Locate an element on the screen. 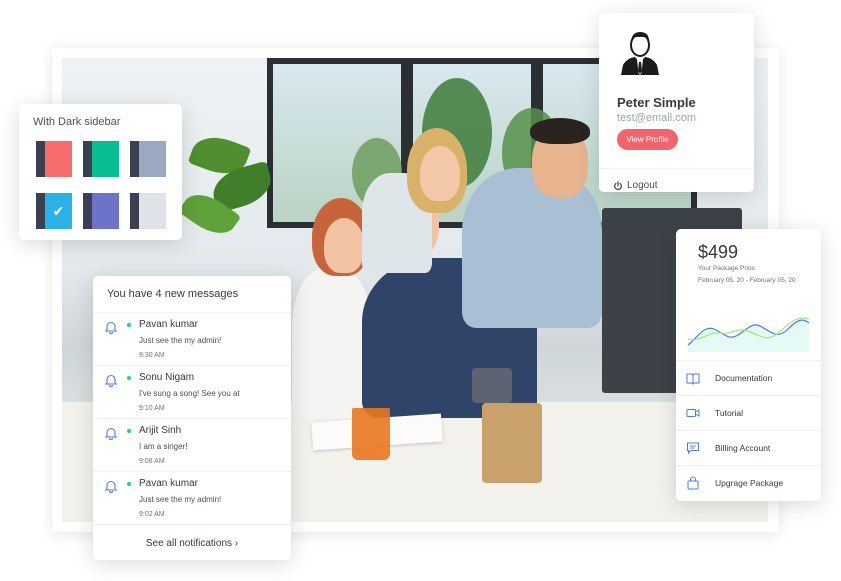 The height and width of the screenshot is (581, 841). divider is located at coordinates (676, 168).